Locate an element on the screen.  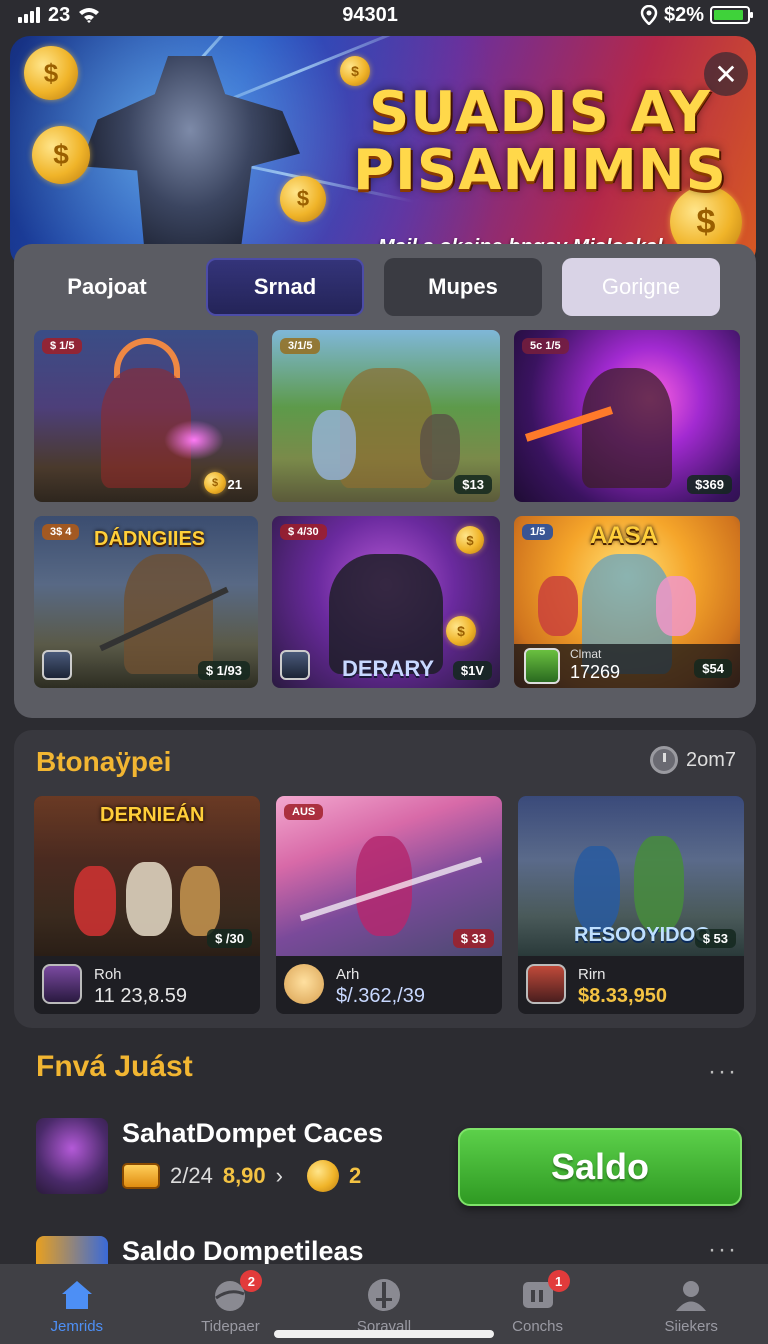
chevron-right-icon: › is located at coordinates (279, 1175).